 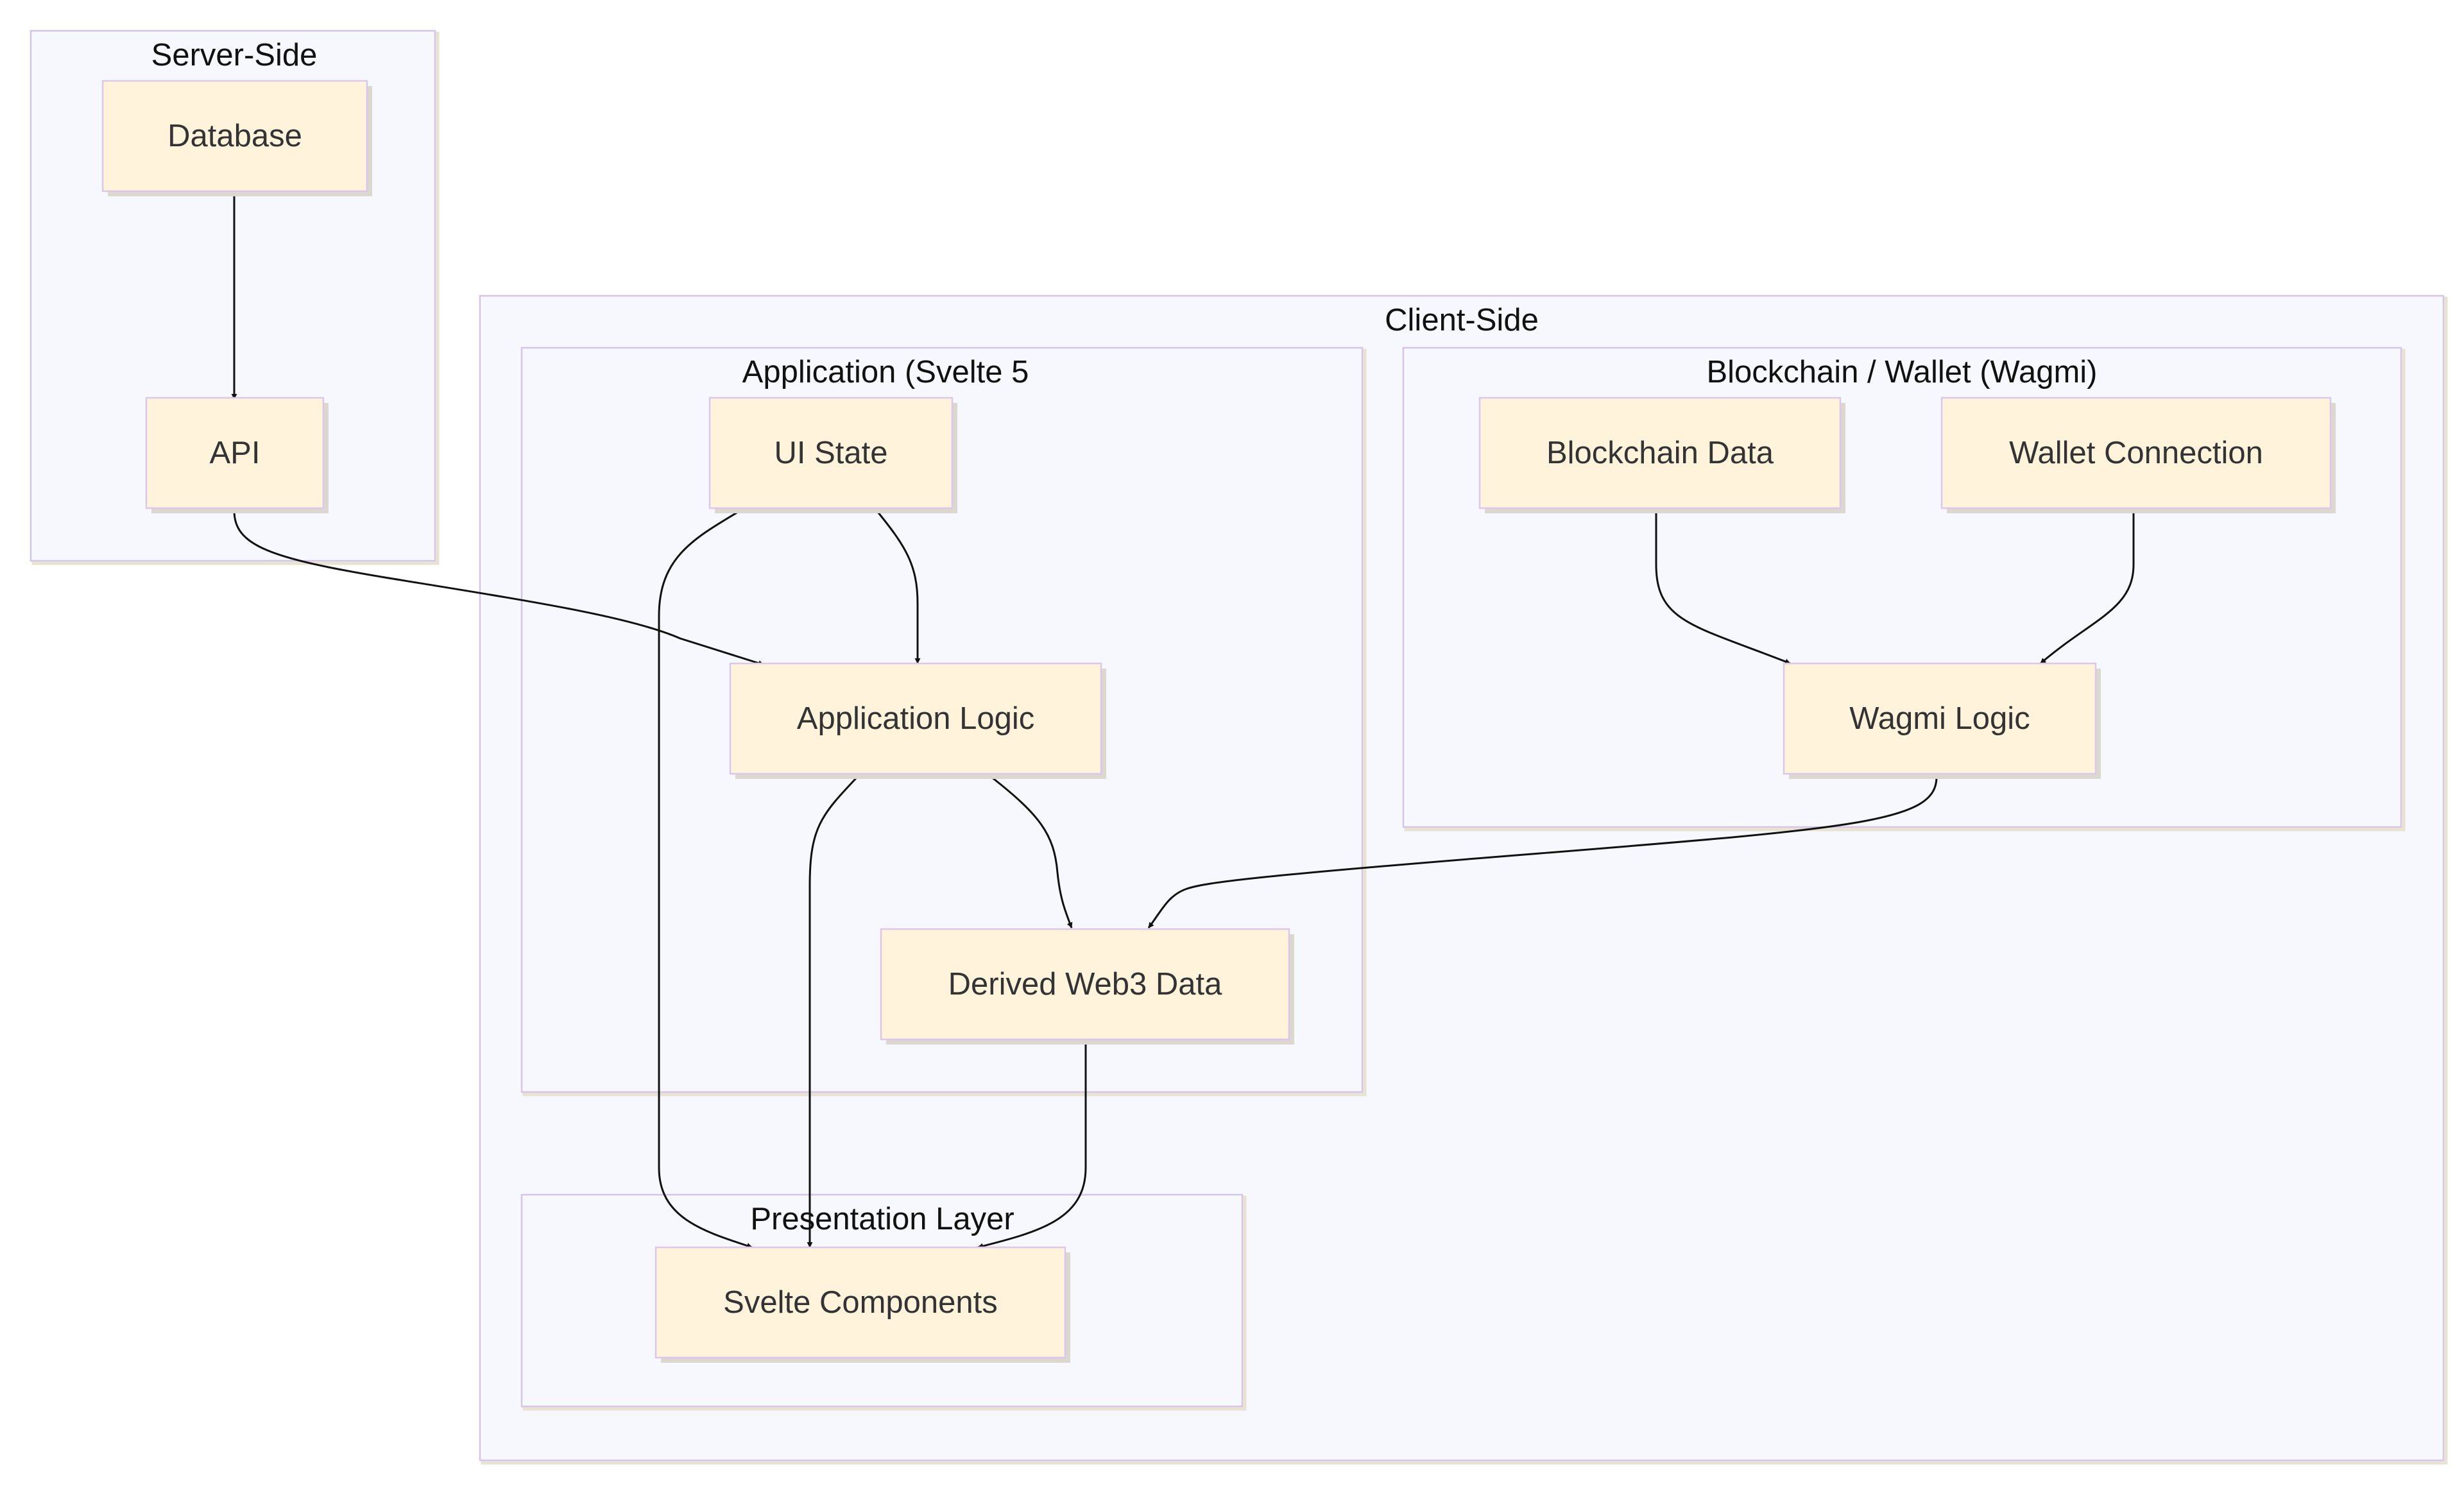 I want to click on cluster-title-application: Application (Svelte 5, so click(x=886, y=372).